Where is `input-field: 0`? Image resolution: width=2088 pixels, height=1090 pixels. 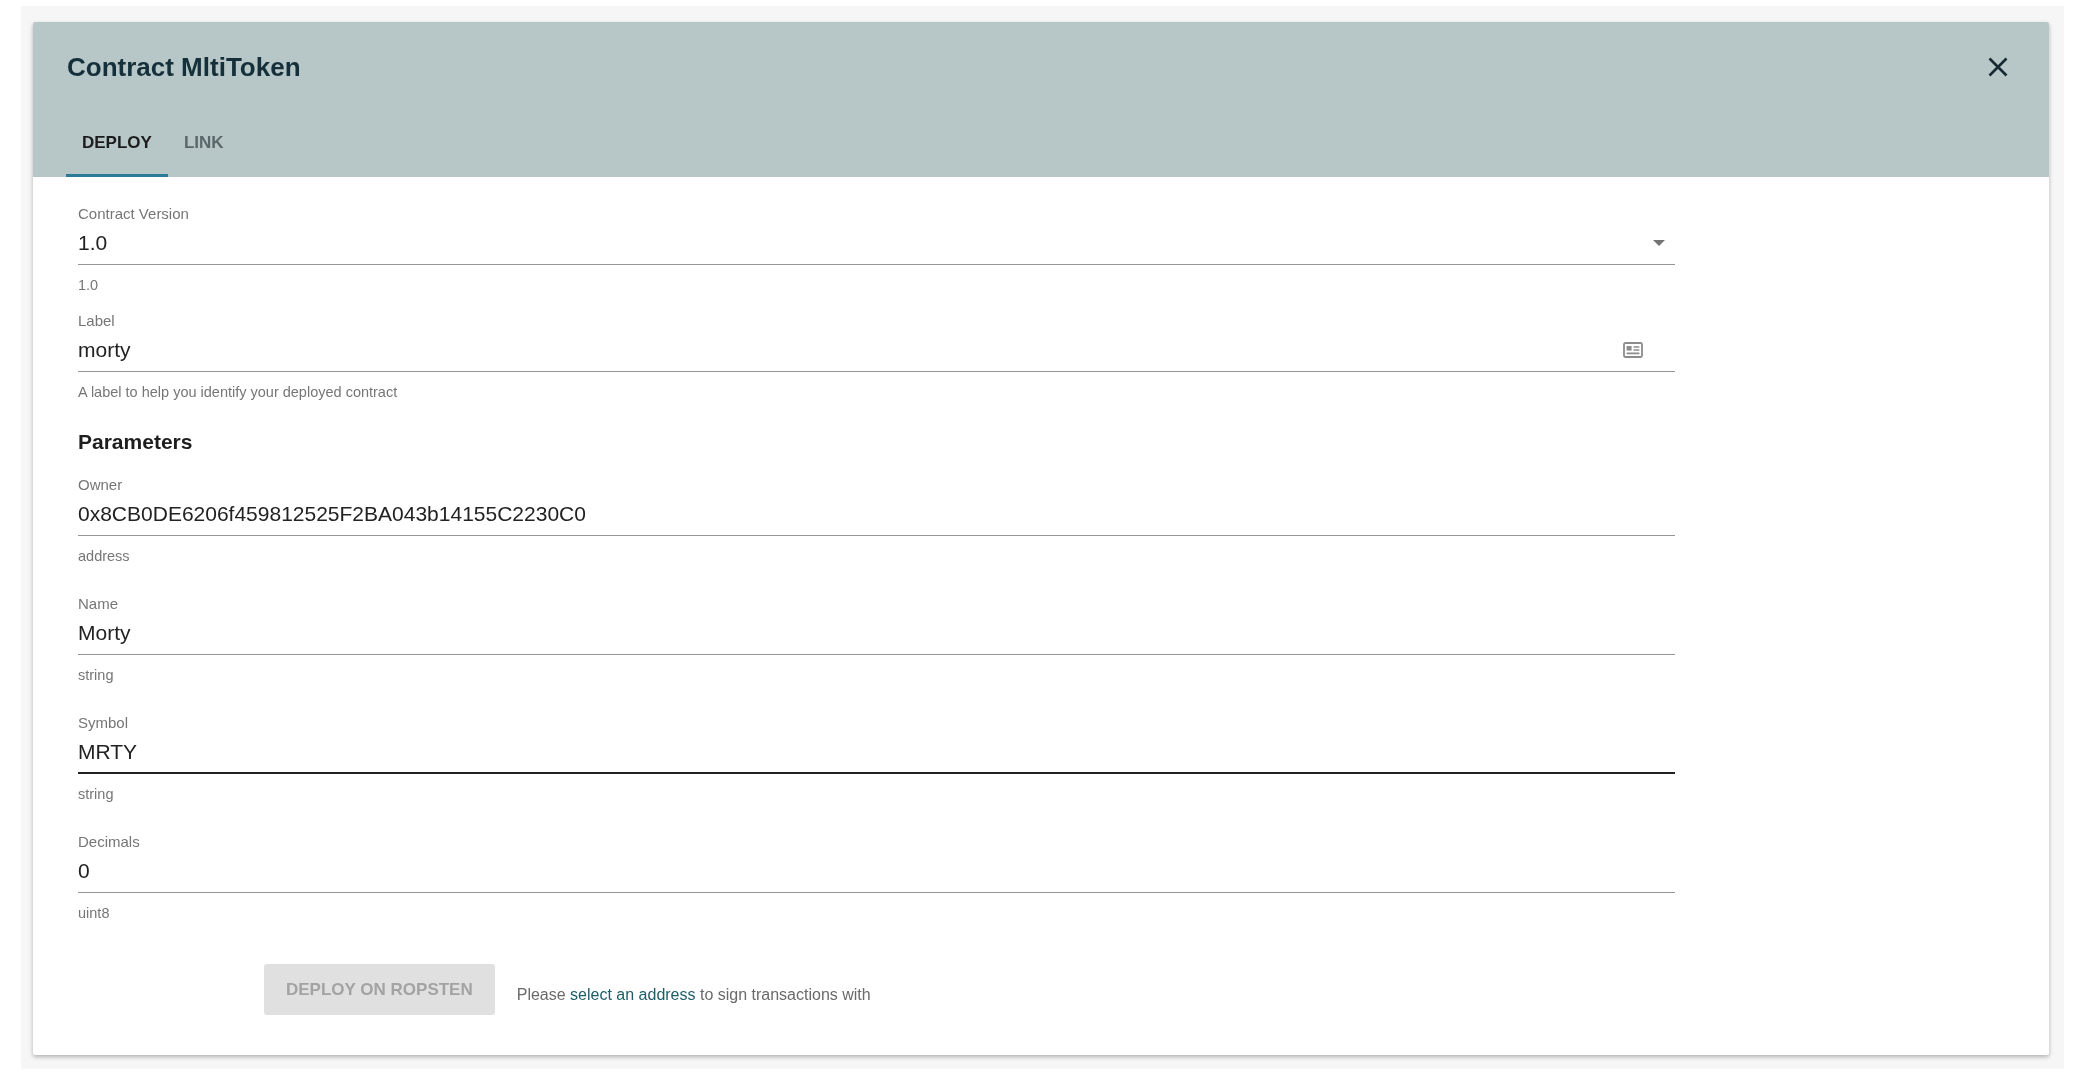 input-field: 0 is located at coordinates (876, 875).